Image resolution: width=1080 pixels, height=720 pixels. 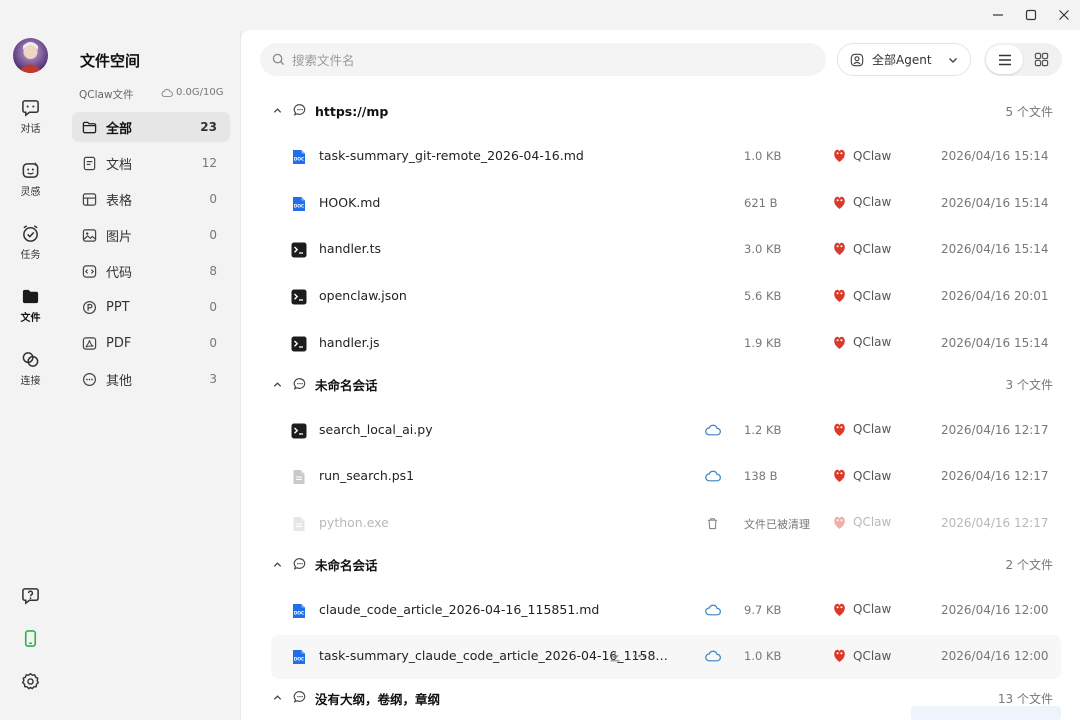 What do you see at coordinates (1041, 59) in the screenshot?
I see `grid-view-button` at bounding box center [1041, 59].